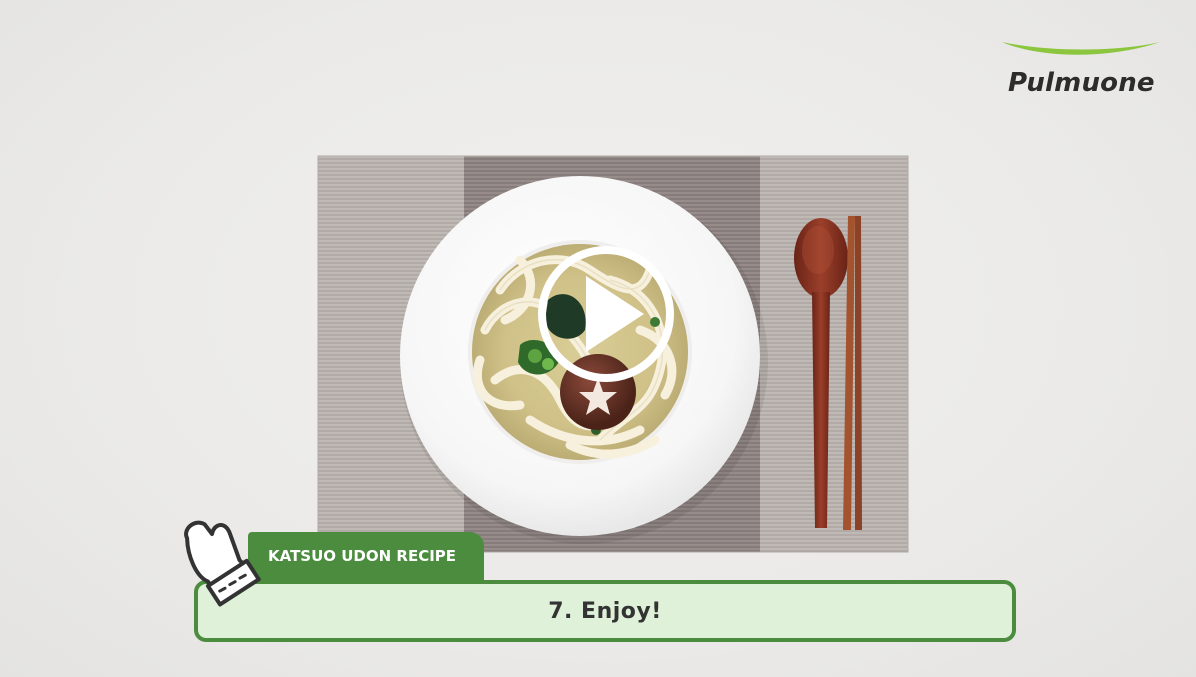  I want to click on recipe-title-tab: KATSUO UDON RECIPE, so click(366, 557).